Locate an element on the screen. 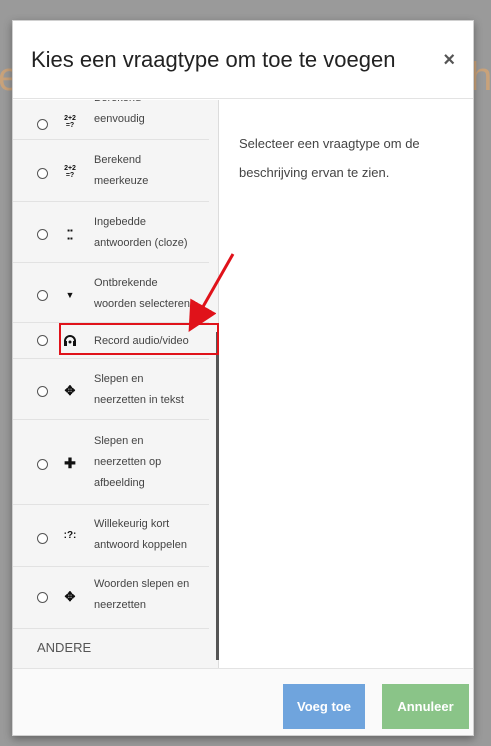 The height and width of the screenshot is (746, 491). radio-missing-words is located at coordinates (42, 295).